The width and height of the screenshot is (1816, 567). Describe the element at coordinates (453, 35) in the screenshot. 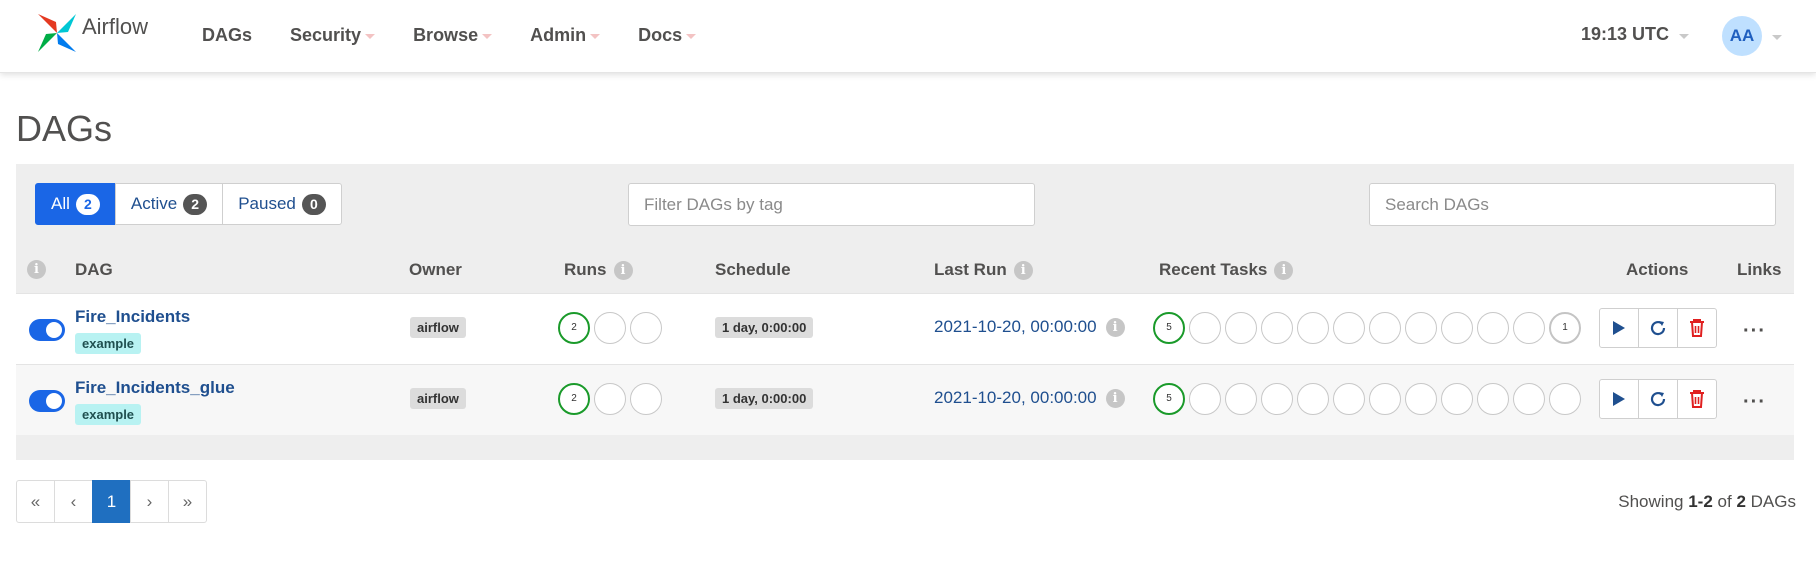

I see `nav-browse: Browse` at that location.